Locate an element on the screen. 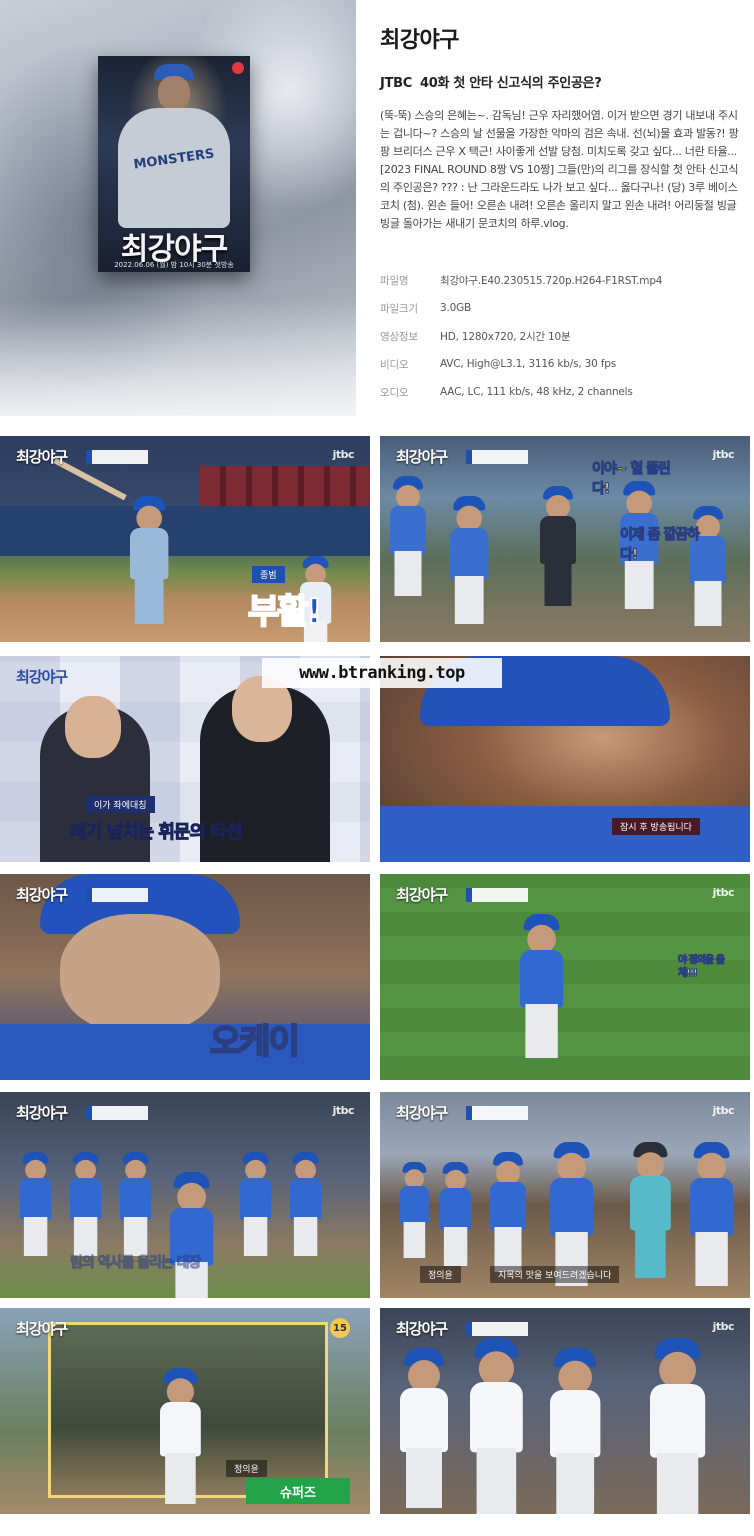  caption-main: 부활! is located at coordinates (285, 612).